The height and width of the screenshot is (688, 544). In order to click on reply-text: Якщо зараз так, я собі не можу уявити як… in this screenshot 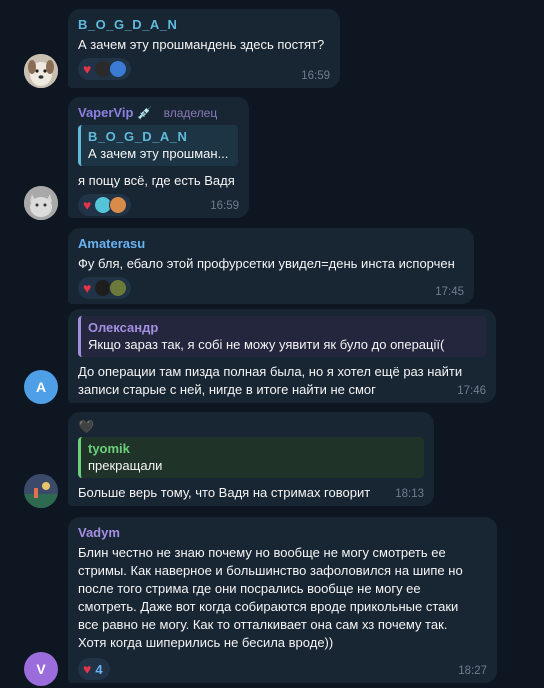, I will do `click(266, 344)`.